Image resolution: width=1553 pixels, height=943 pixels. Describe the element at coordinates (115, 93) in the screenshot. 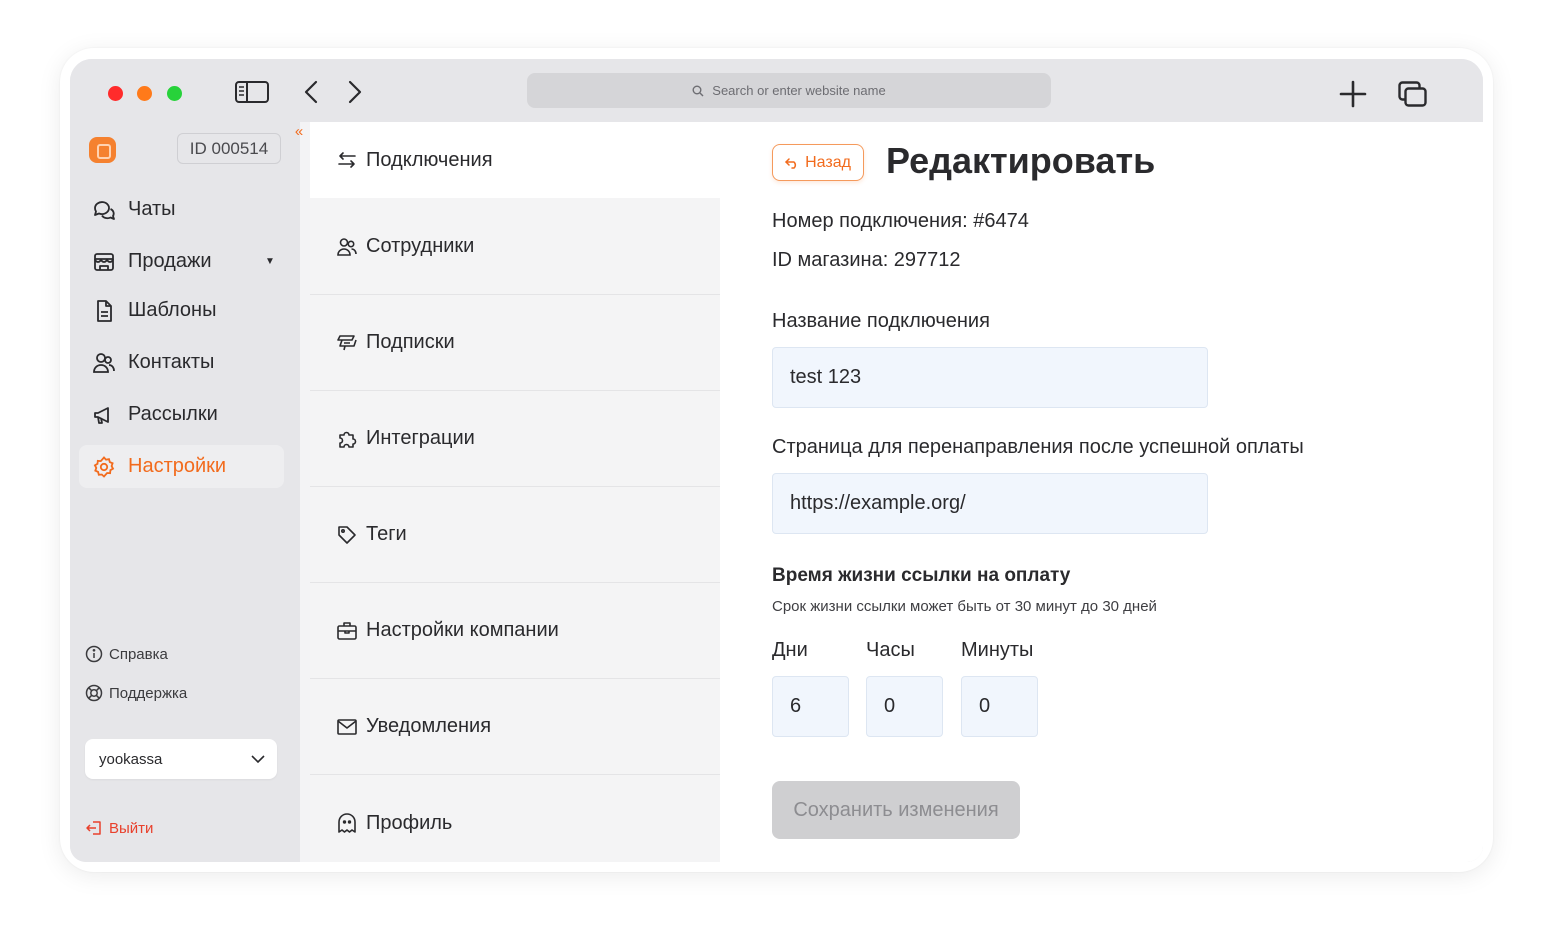

I see `close-window-button` at that location.